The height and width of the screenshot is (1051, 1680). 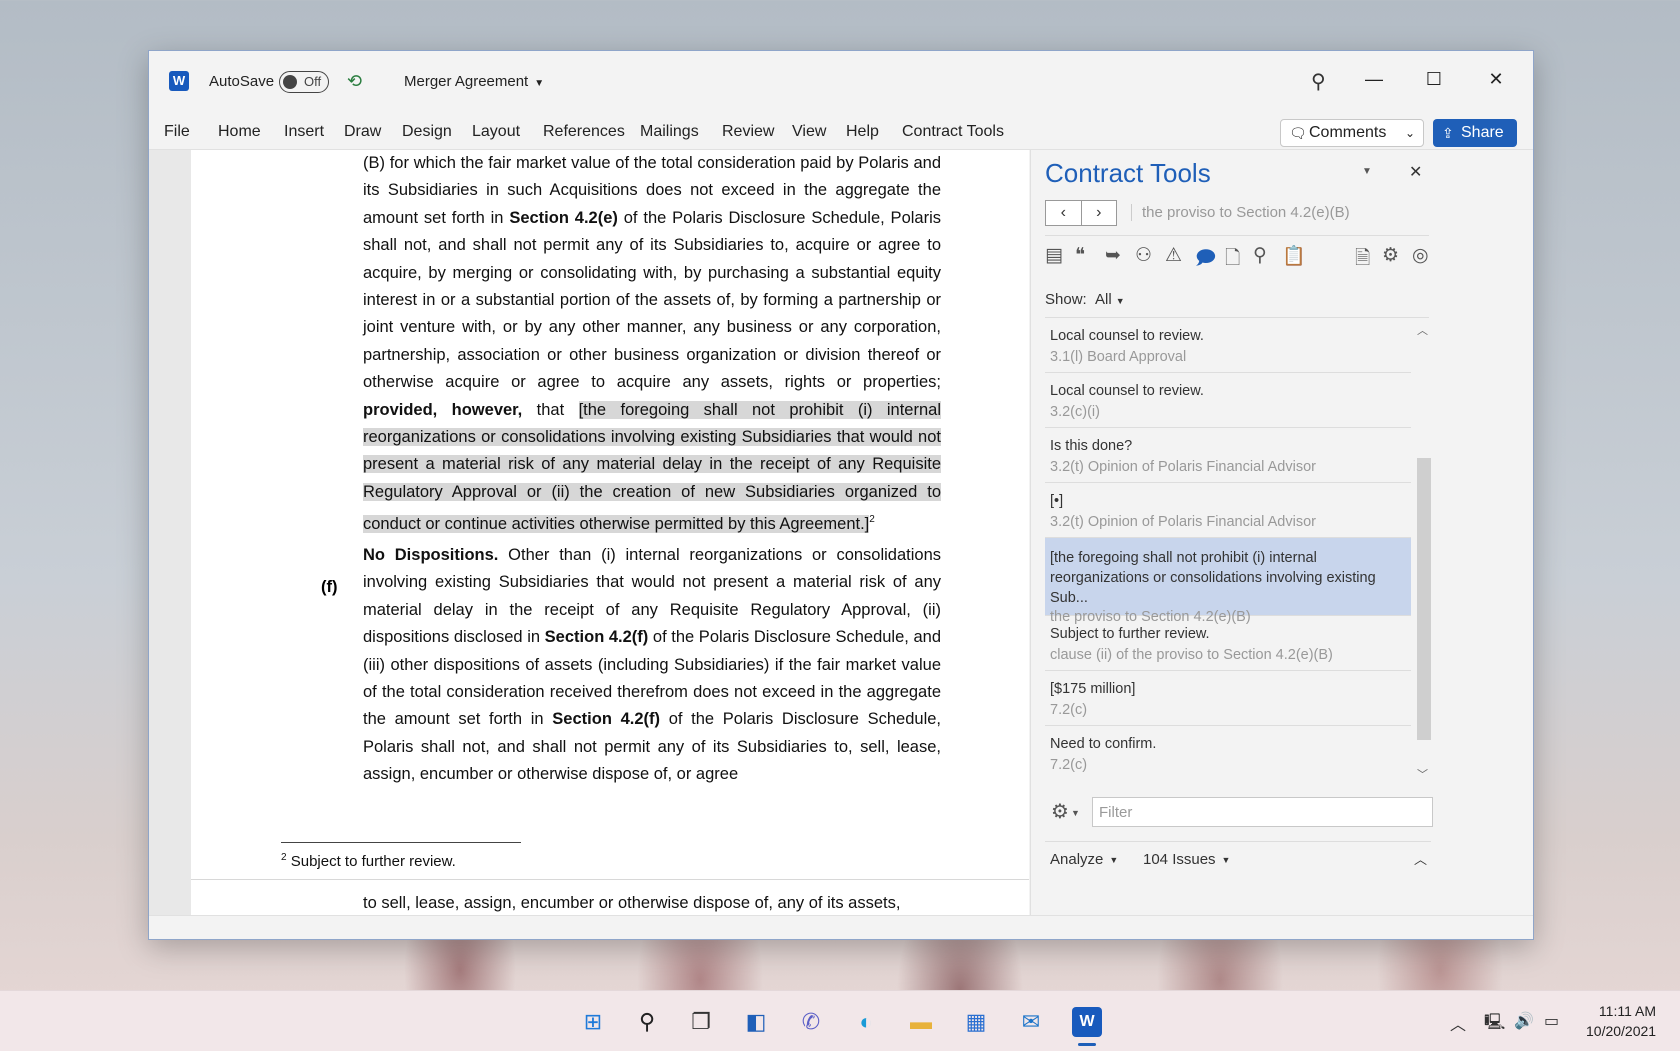 What do you see at coordinates (177, 132) in the screenshot?
I see `tab-file: File` at bounding box center [177, 132].